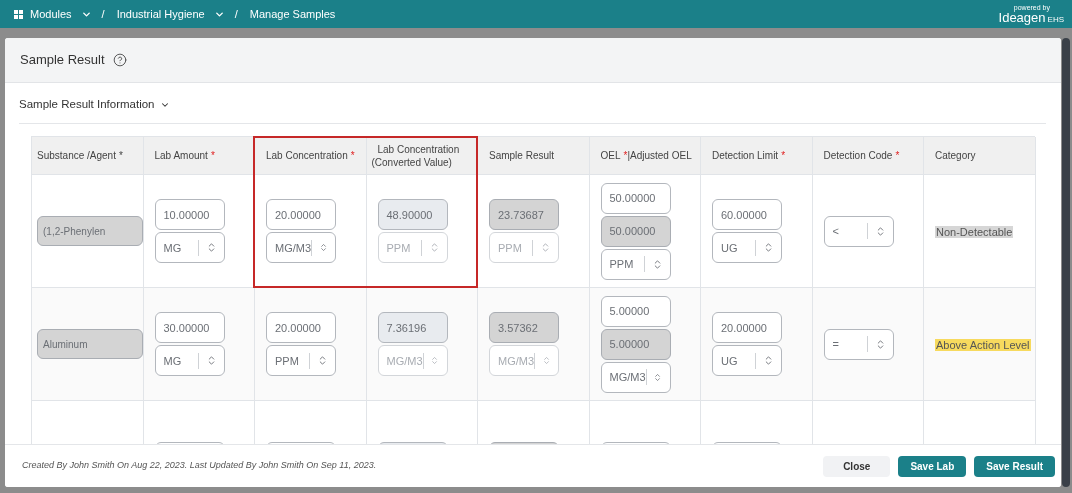 The height and width of the screenshot is (493, 1072). I want to click on converted-value-field: 48.90000, so click(412, 215).